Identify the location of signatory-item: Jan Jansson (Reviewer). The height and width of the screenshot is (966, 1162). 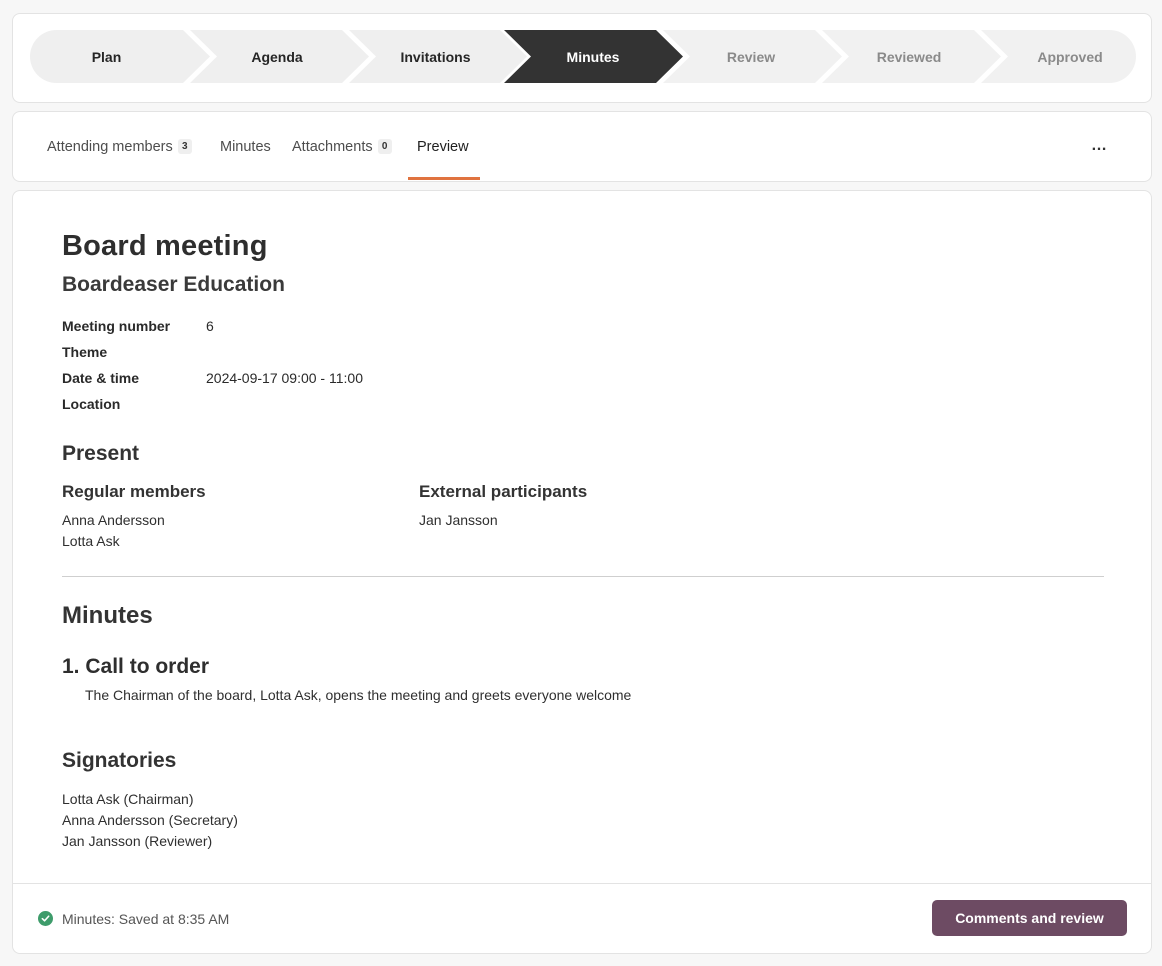
(137, 841).